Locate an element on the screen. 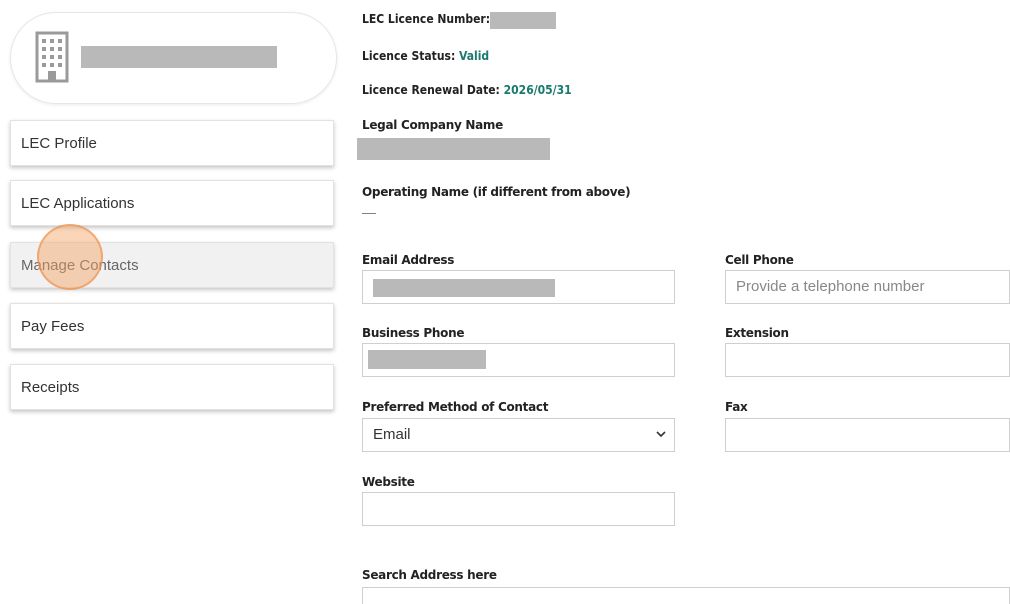 This screenshot has height=604, width=1010. preferred-contact-value: Email is located at coordinates (392, 434).